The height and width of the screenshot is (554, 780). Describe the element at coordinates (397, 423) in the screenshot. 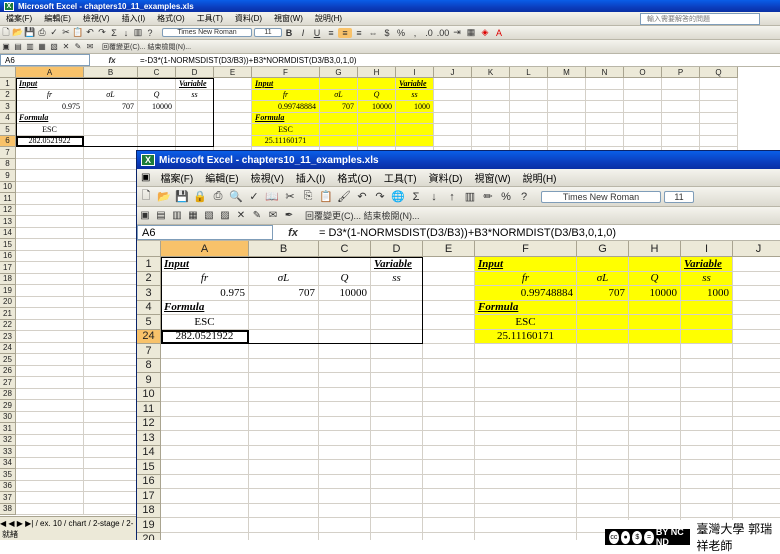

I see `cell-d12` at that location.